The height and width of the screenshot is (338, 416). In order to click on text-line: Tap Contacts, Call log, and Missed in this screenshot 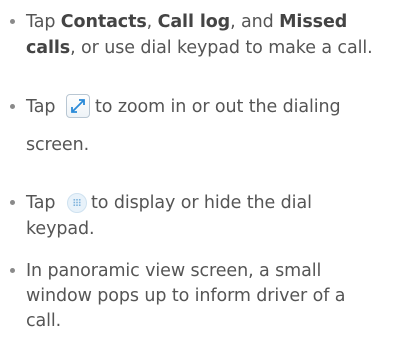, I will do `click(186, 22)`.